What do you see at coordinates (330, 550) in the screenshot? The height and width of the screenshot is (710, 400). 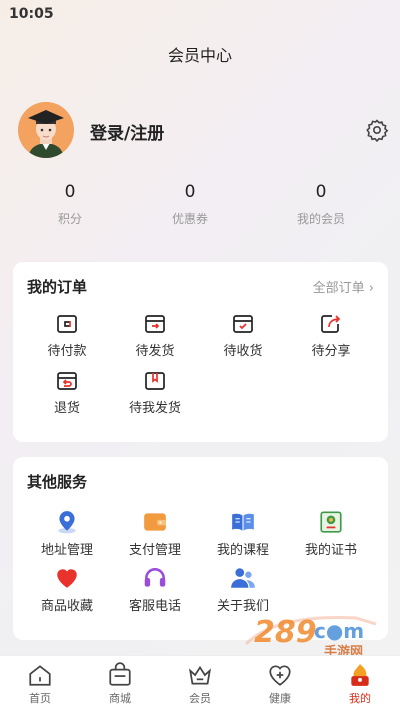 I see `service-certificates-label: 我的证书` at bounding box center [330, 550].